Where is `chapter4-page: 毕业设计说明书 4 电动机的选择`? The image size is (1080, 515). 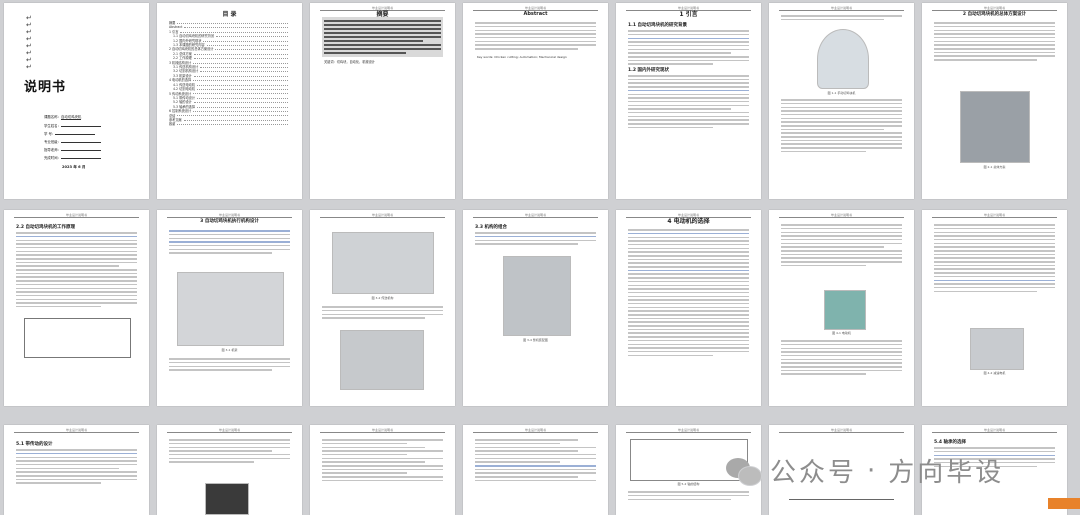 chapter4-page: 毕业设计说明书 4 电动机的选择 is located at coordinates (688, 308).